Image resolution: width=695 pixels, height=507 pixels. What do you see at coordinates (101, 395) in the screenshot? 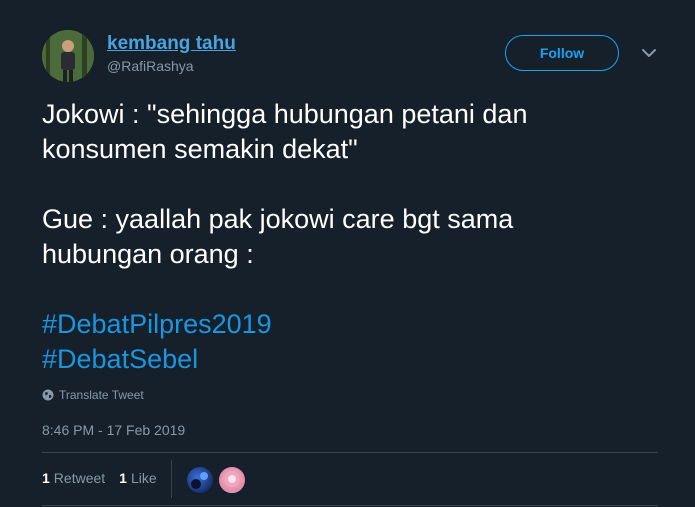
I see `translate-tweet-label: Translate Tweet` at bounding box center [101, 395].